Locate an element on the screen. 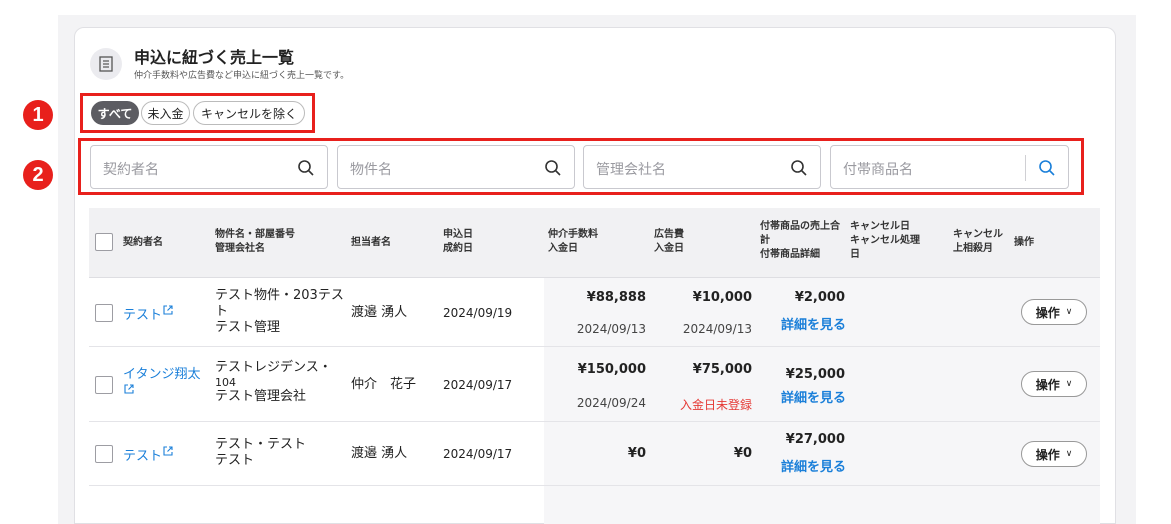 This screenshot has width=1171, height=524. header-contractor: 契約者名 is located at coordinates (143, 242).